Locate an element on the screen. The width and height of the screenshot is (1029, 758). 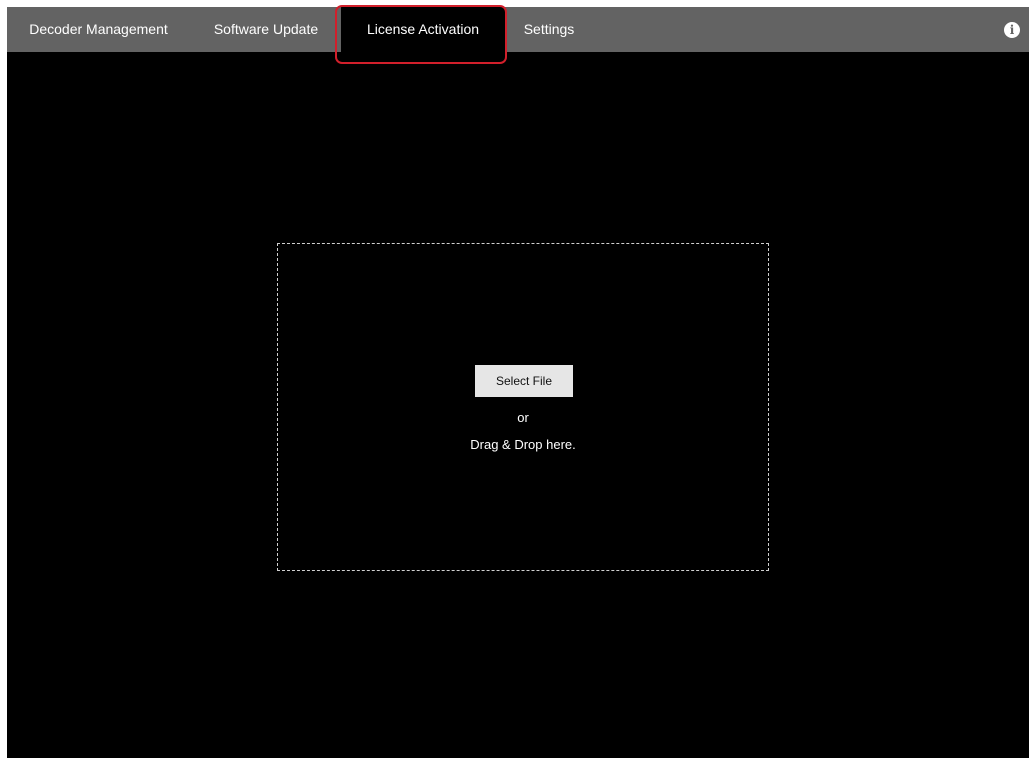
drag-drop-hint: Drag & Drop here. is located at coordinates (523, 444).